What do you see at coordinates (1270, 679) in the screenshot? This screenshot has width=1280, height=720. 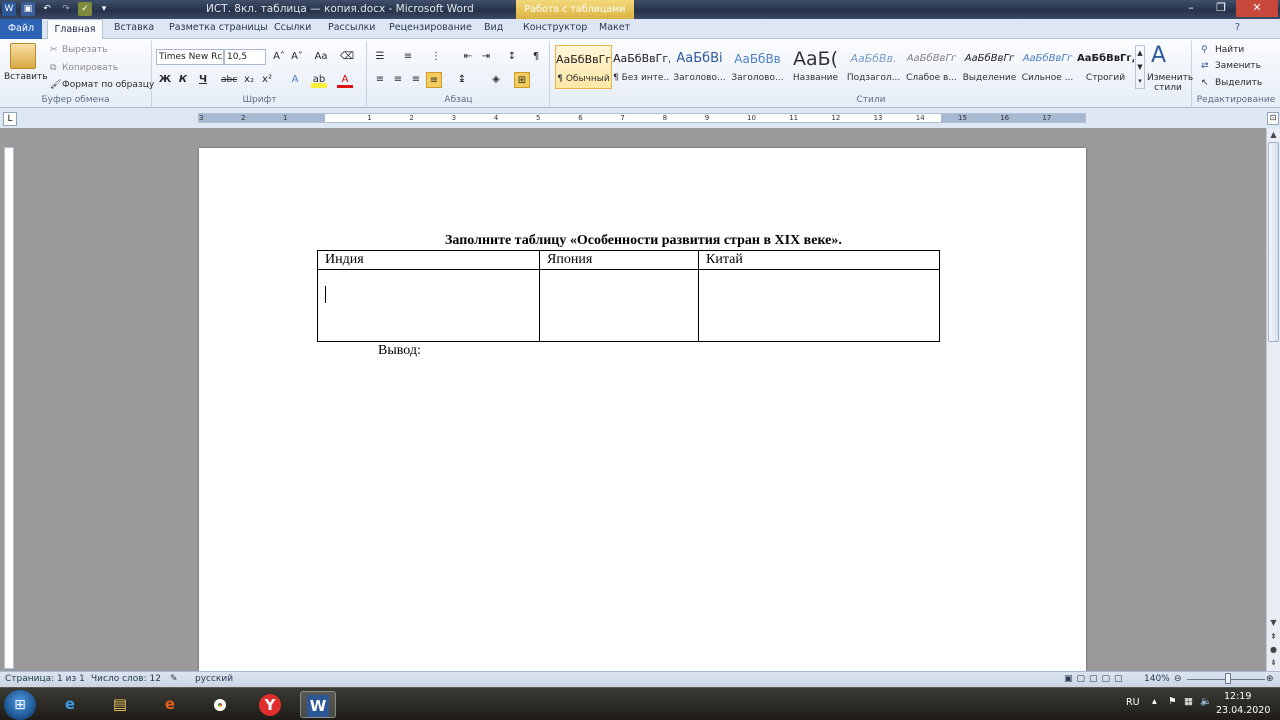 I see `zoom-in-icon: ⊕` at bounding box center [1270, 679].